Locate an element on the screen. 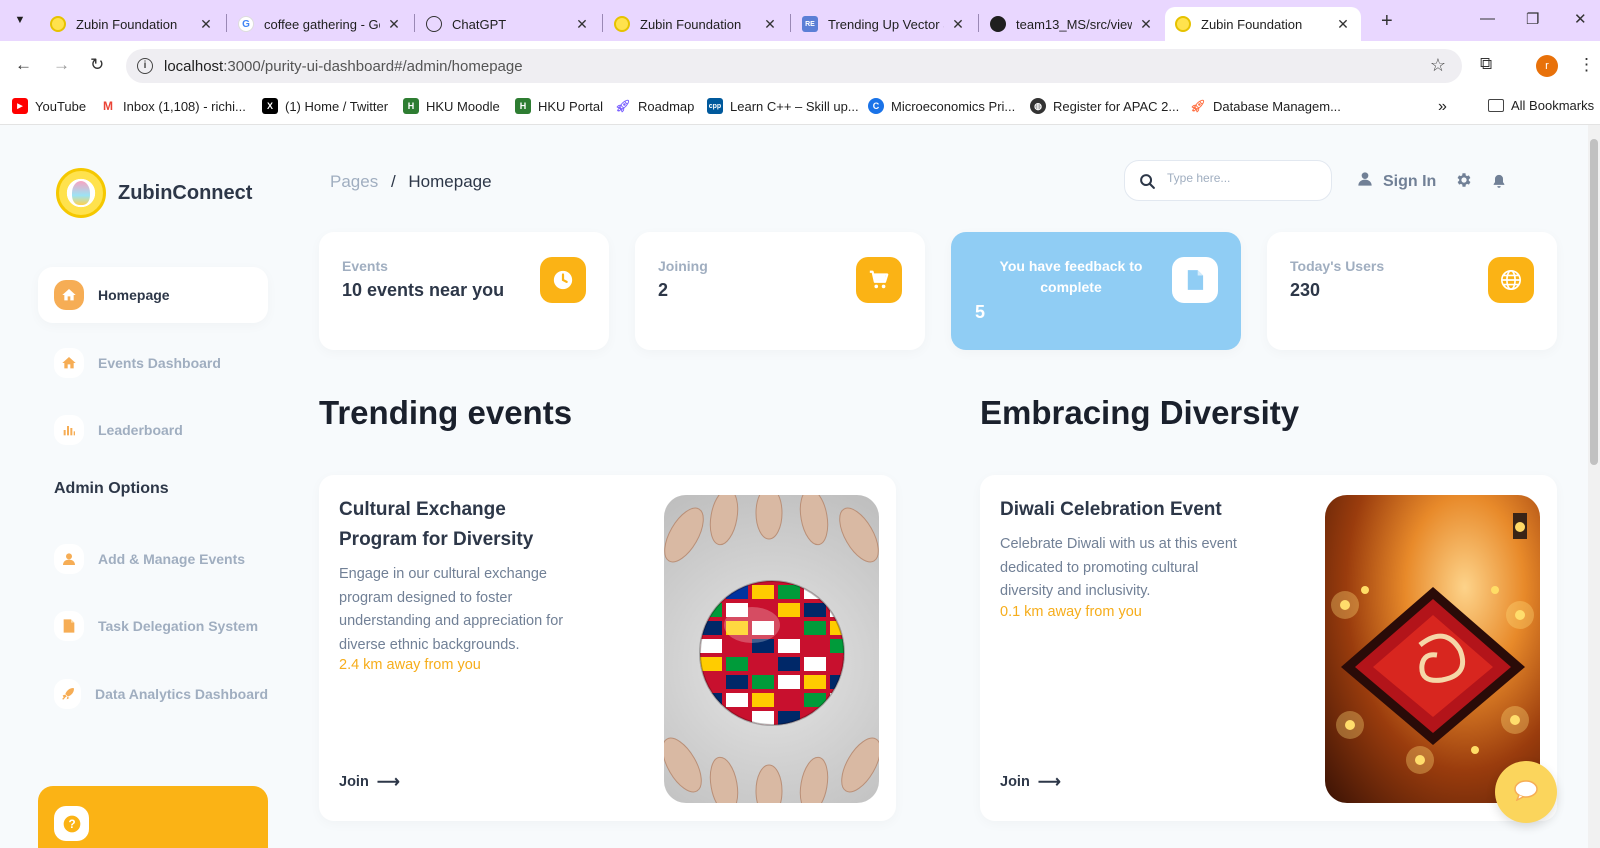 The width and height of the screenshot is (1600, 848). browser-tab: G coffee gathering - Go ✕ is located at coordinates (320, 24).